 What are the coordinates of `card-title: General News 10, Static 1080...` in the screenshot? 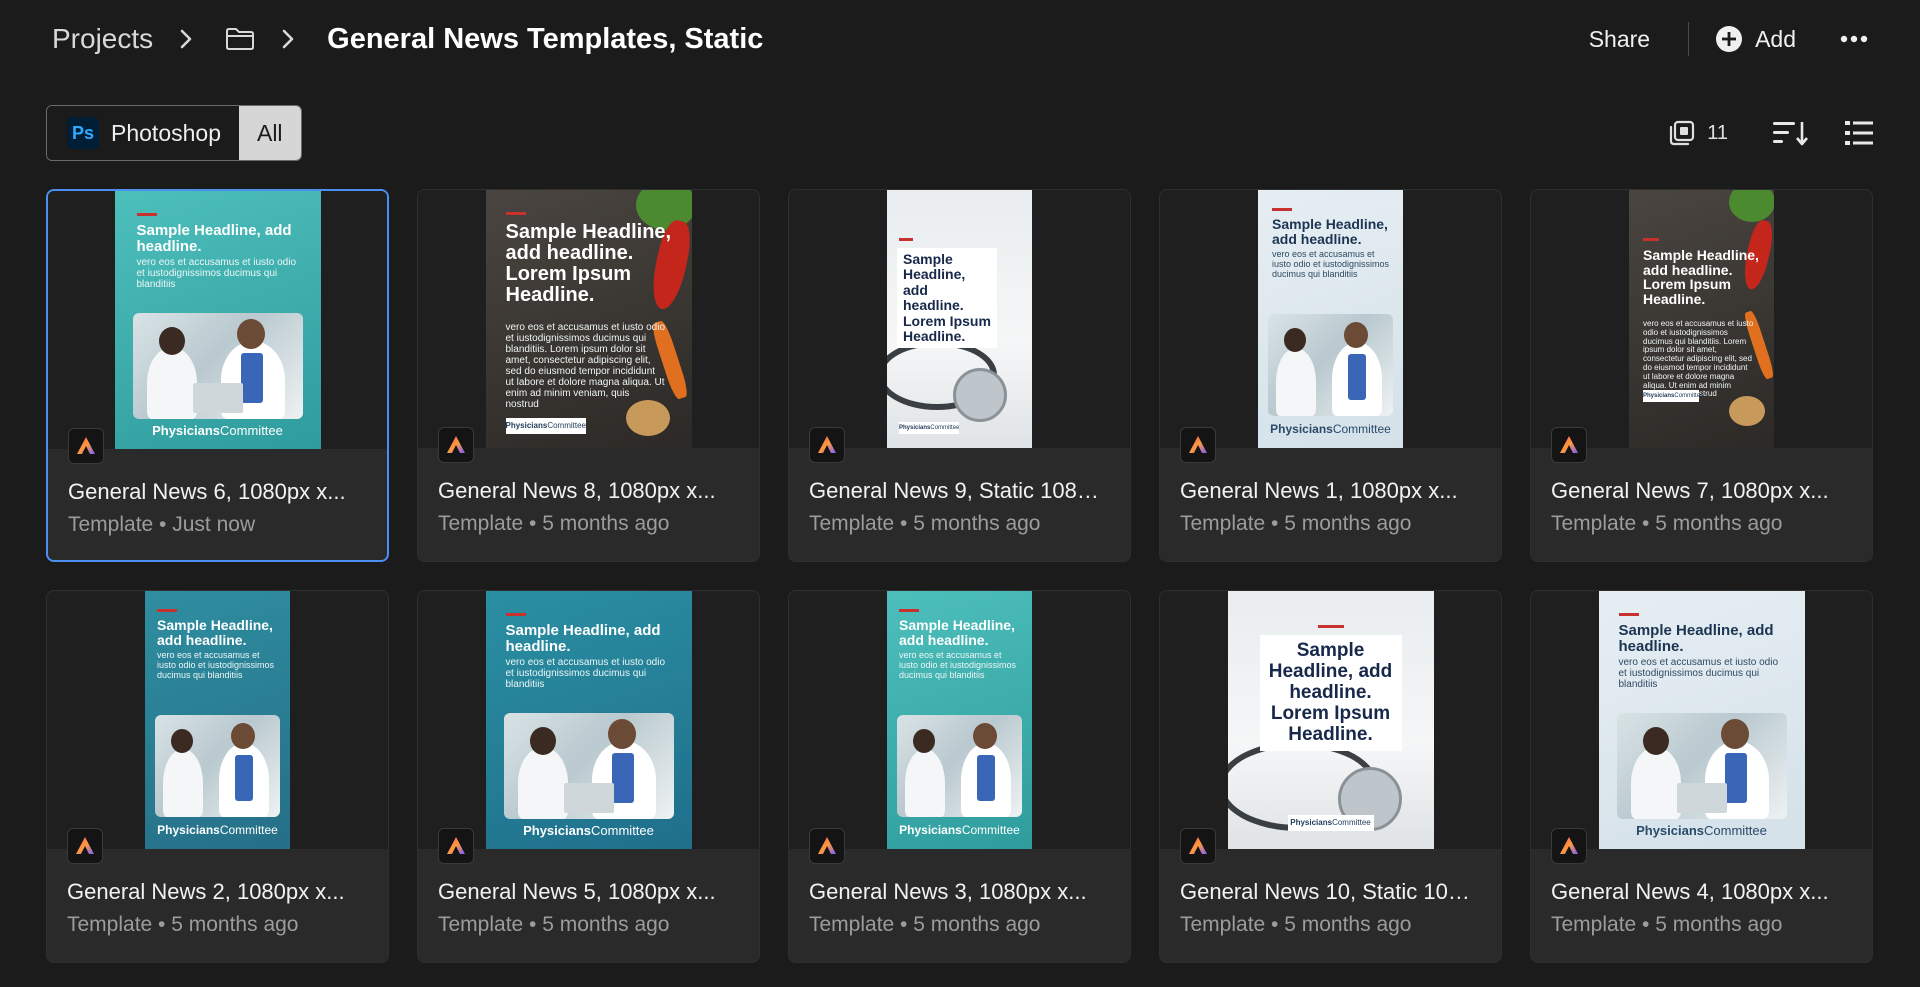 It's located at (1330, 891).